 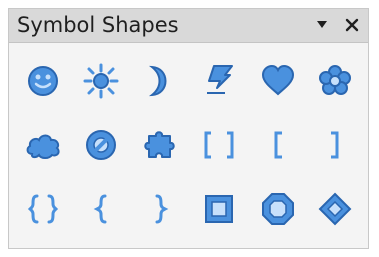 I want to click on symbol-shape-heart, so click(x=278, y=81).